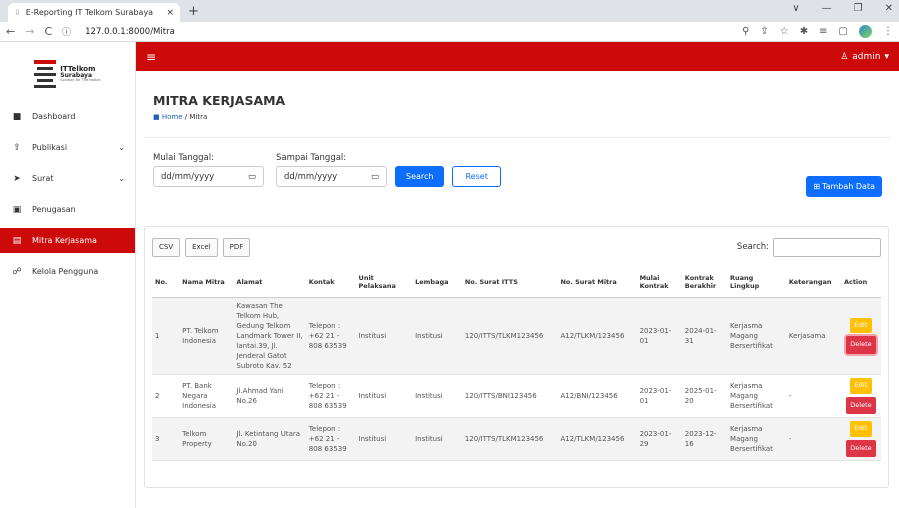 The image size is (899, 508). What do you see at coordinates (795, 8) in the screenshot?
I see `tab-search-icon: ∨` at bounding box center [795, 8].